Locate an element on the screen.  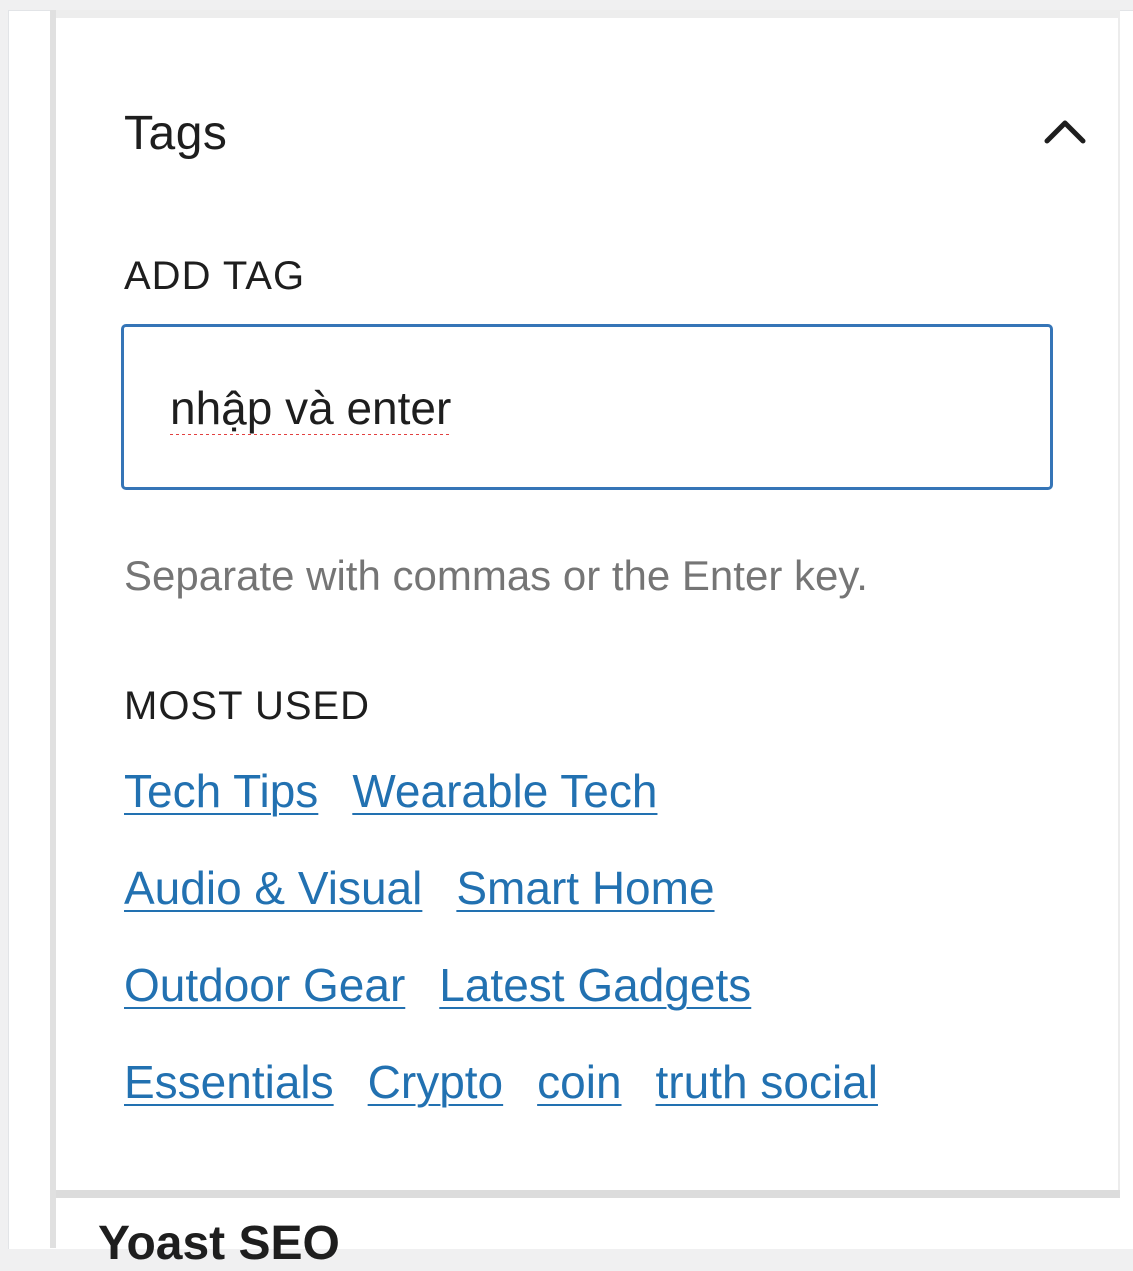
tag-input-container is located at coordinates (587, 407).